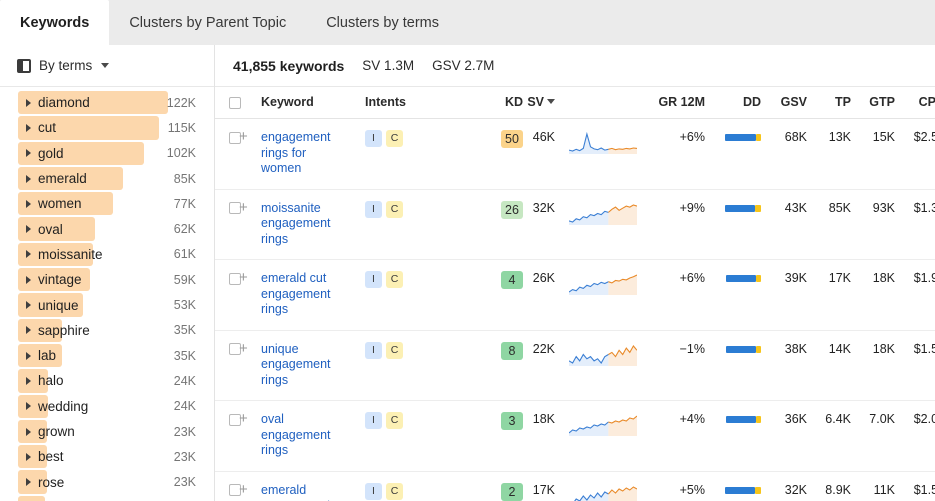  Describe the element at coordinates (303, 365) in the screenshot. I see `keyword-link: unique engagement rings` at that location.